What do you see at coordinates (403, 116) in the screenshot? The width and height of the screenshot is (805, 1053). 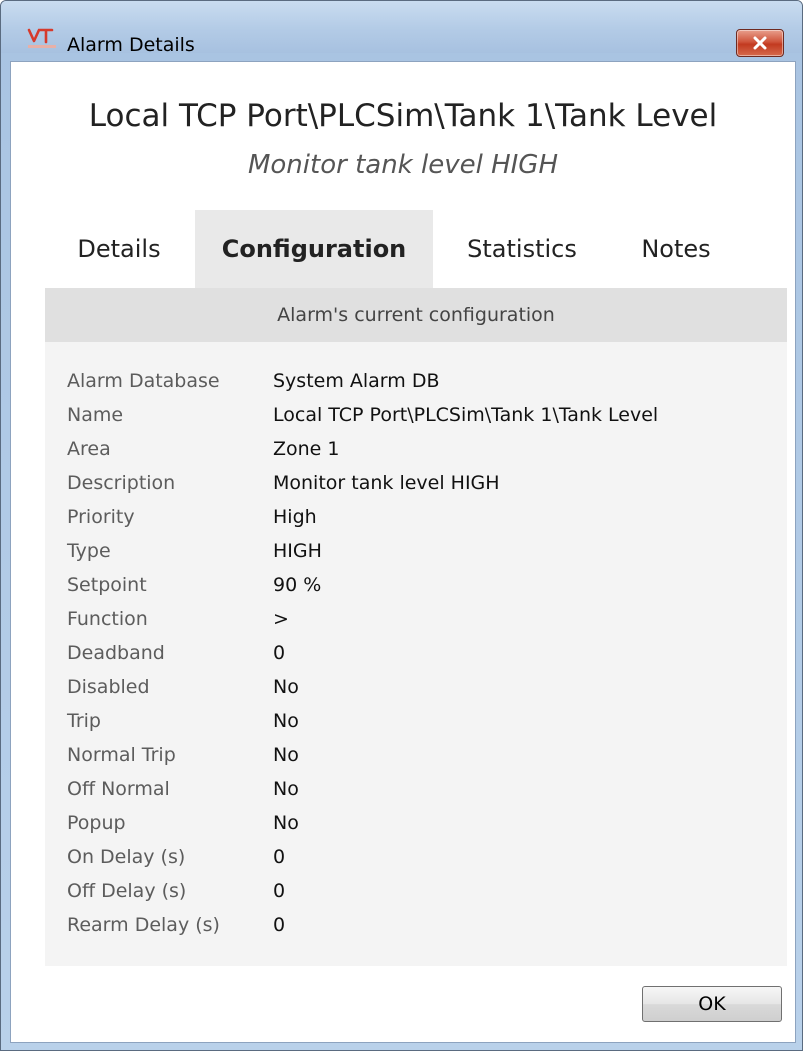 I see `alarm-tag-title: Local TCP Port\PLCSim\Tank 1\Tank Level` at bounding box center [403, 116].